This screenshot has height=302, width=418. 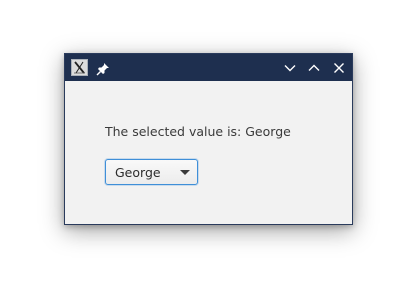 I want to click on close-icon, so click(x=339, y=68).